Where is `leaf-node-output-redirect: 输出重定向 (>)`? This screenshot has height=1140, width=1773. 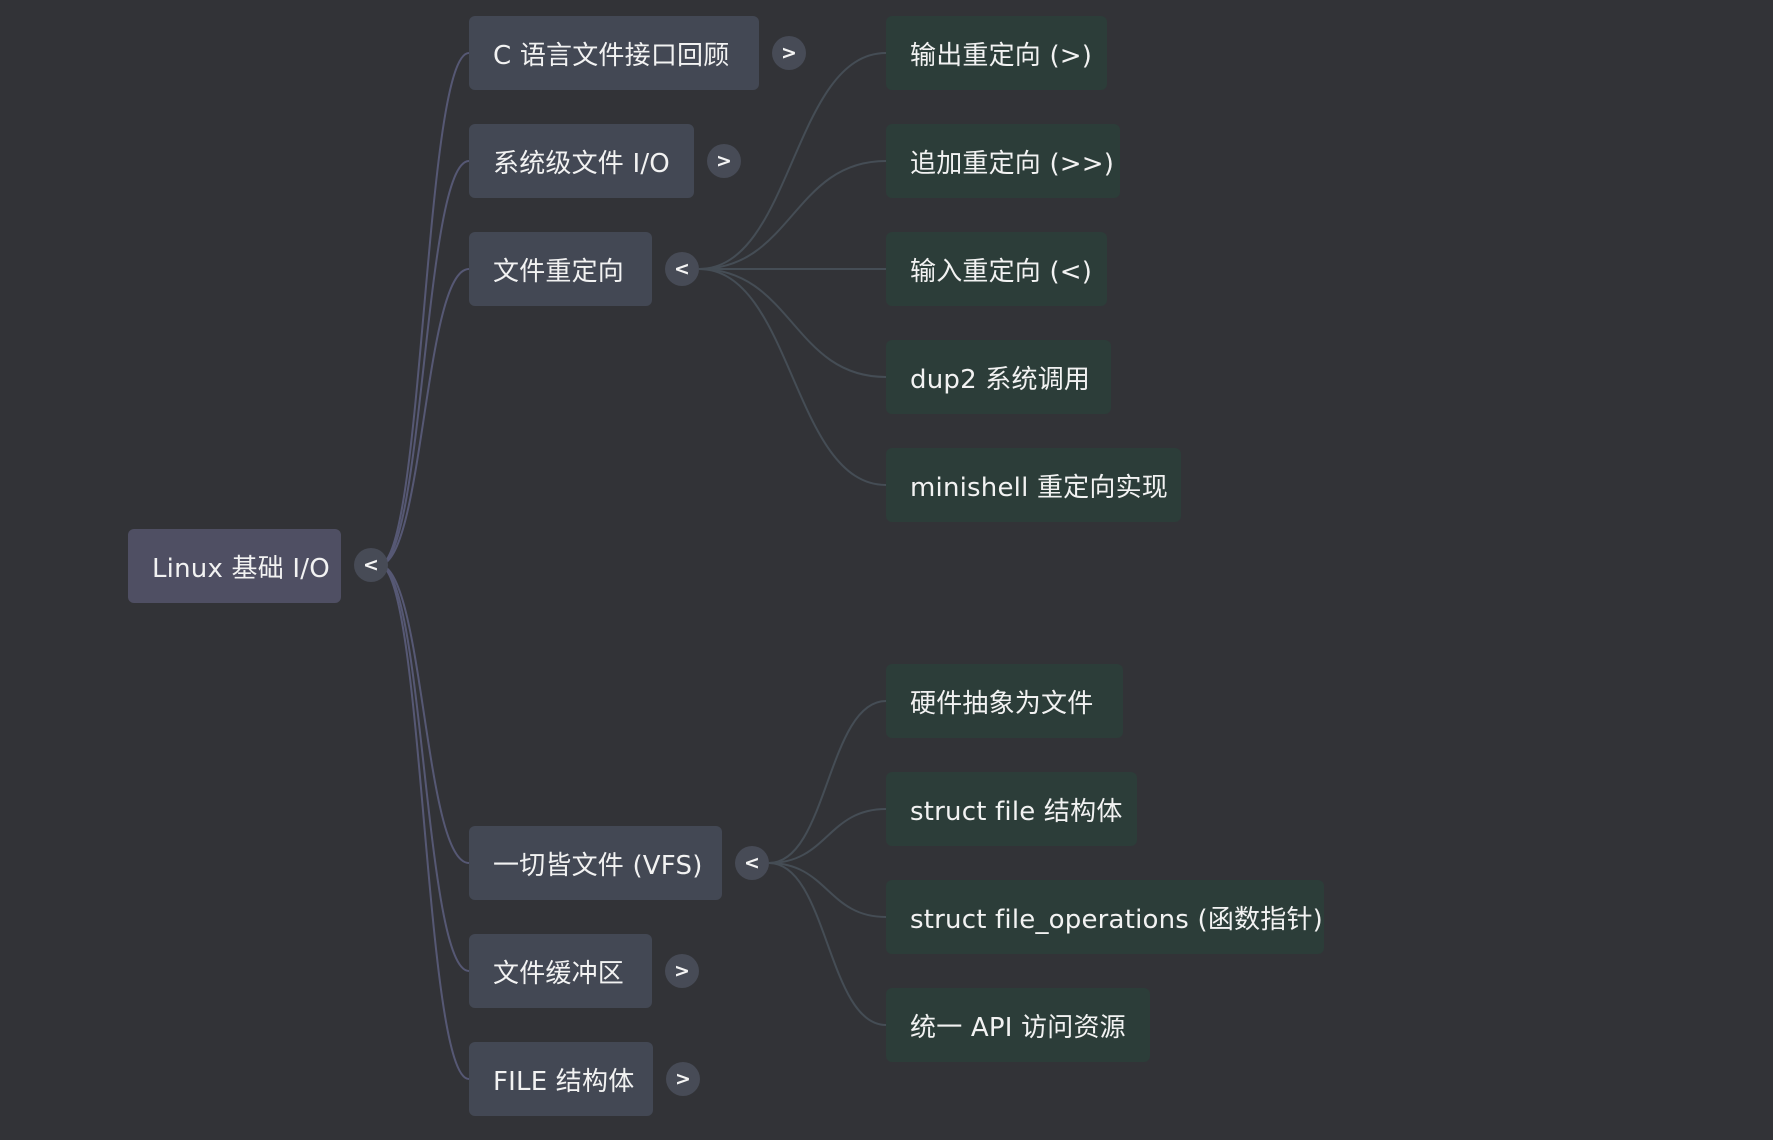
leaf-node-output-redirect: 输出重定向 (>) is located at coordinates (996, 53).